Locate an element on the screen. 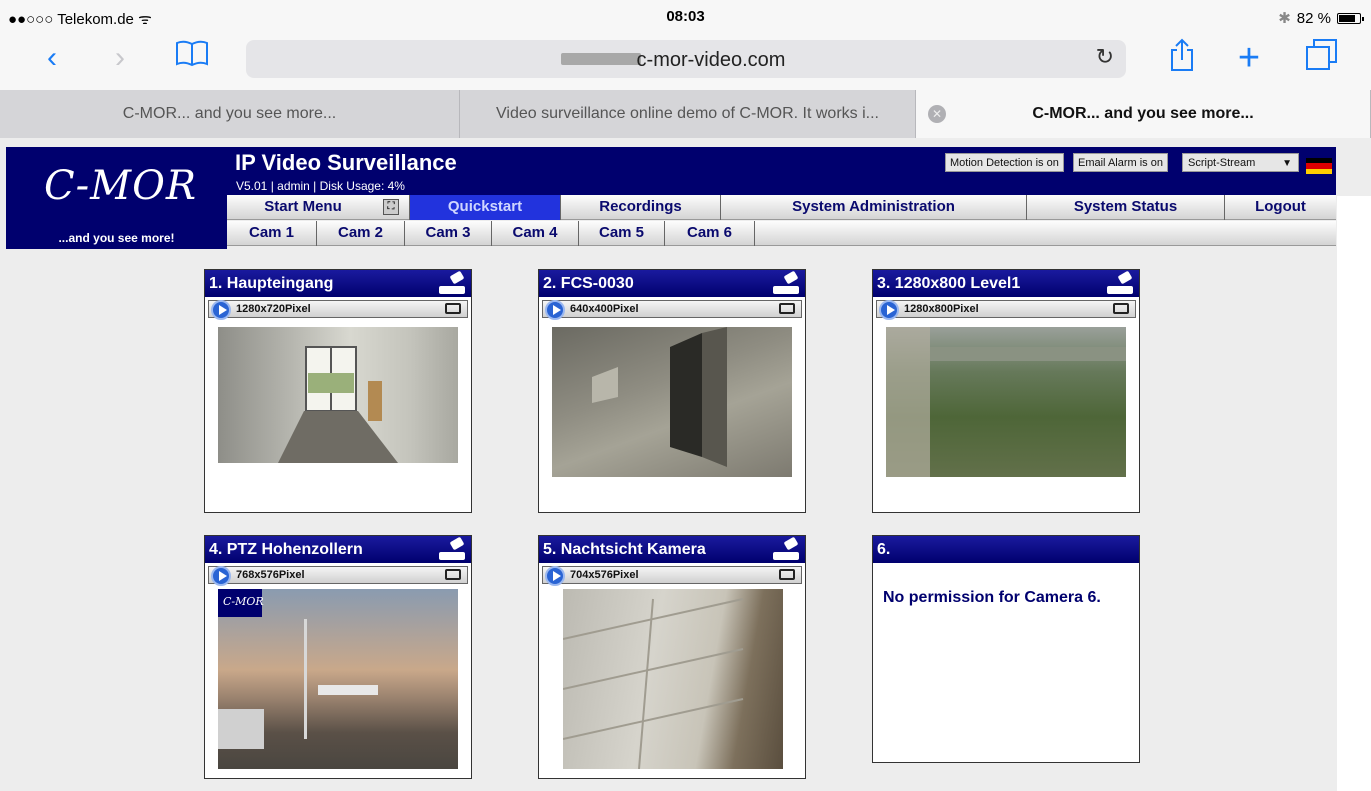 The image size is (1371, 791). camera-panel-3: 3. 1280x800 Level1 1280x800Pixel is located at coordinates (1006, 391).